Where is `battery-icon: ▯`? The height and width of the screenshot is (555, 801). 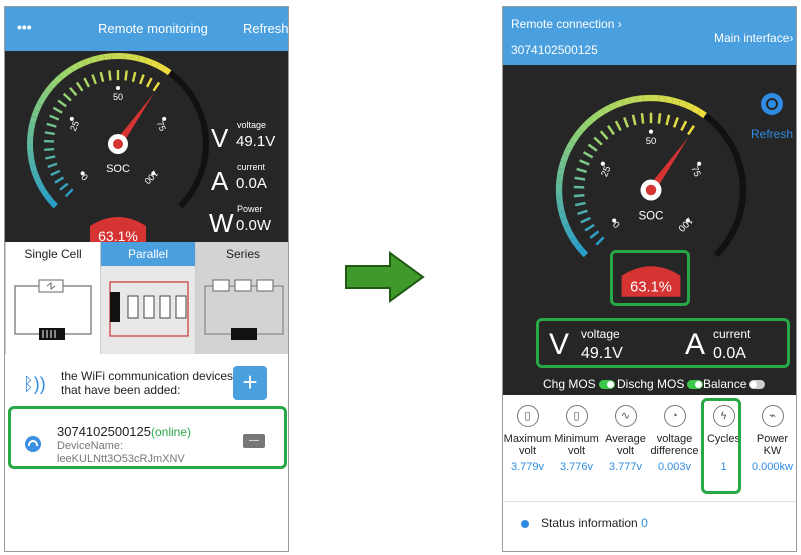
battery-icon: ▯ is located at coordinates (576, 416).